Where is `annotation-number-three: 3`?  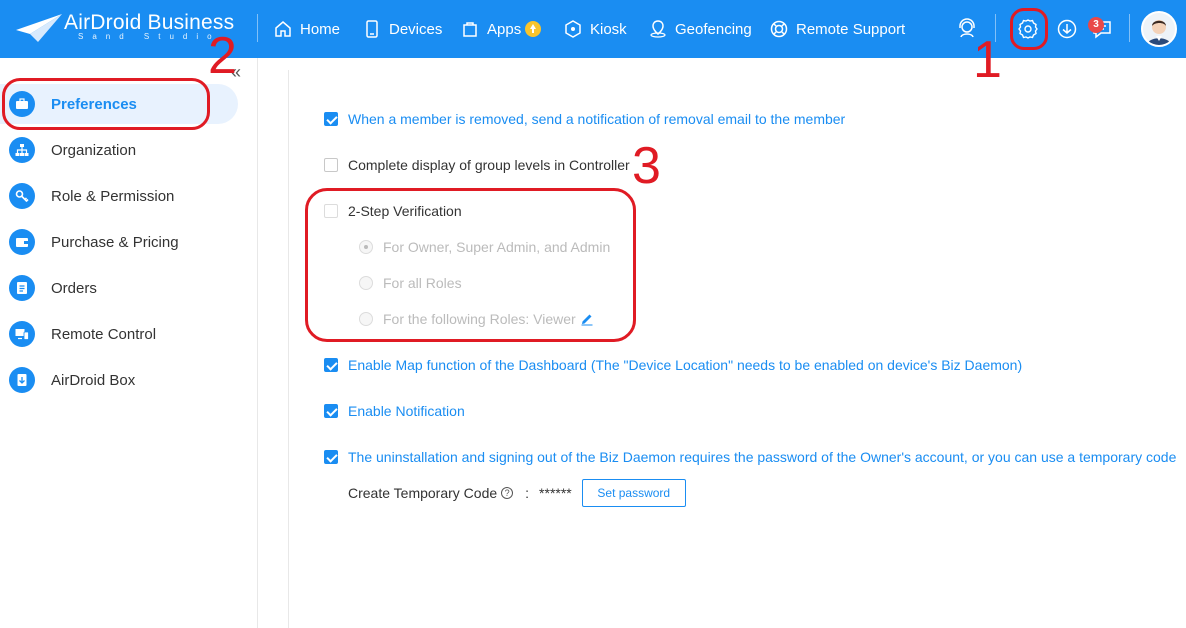
annotation-number-three: 3 is located at coordinates (646, 166).